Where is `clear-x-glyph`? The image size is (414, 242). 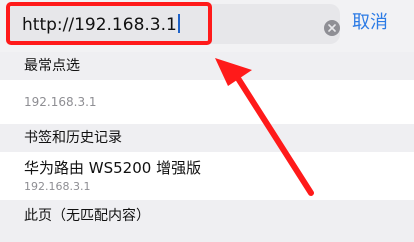
clear-x-glyph is located at coordinates (332, 28).